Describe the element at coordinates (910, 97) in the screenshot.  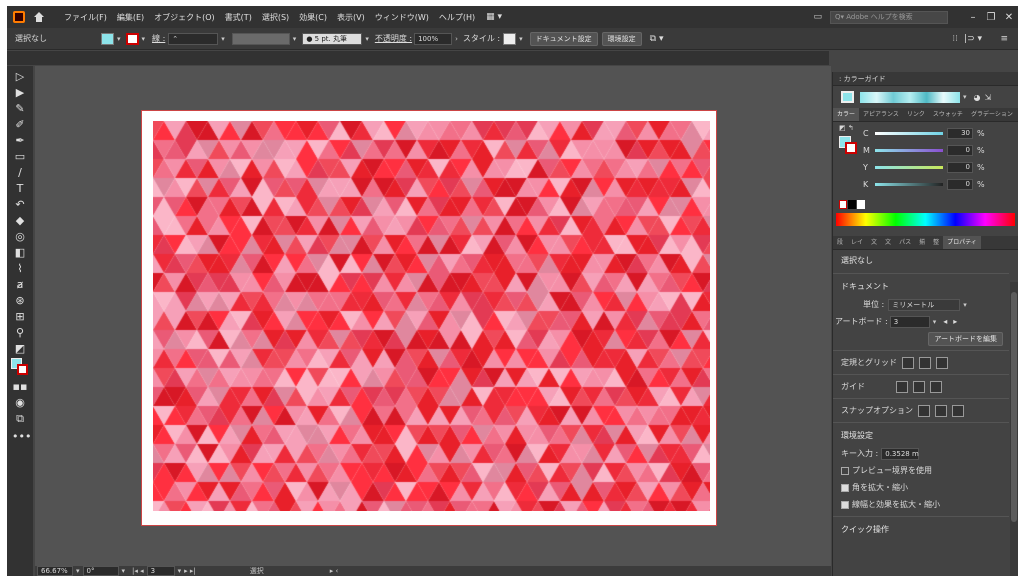
I see `harmony-strip` at that location.